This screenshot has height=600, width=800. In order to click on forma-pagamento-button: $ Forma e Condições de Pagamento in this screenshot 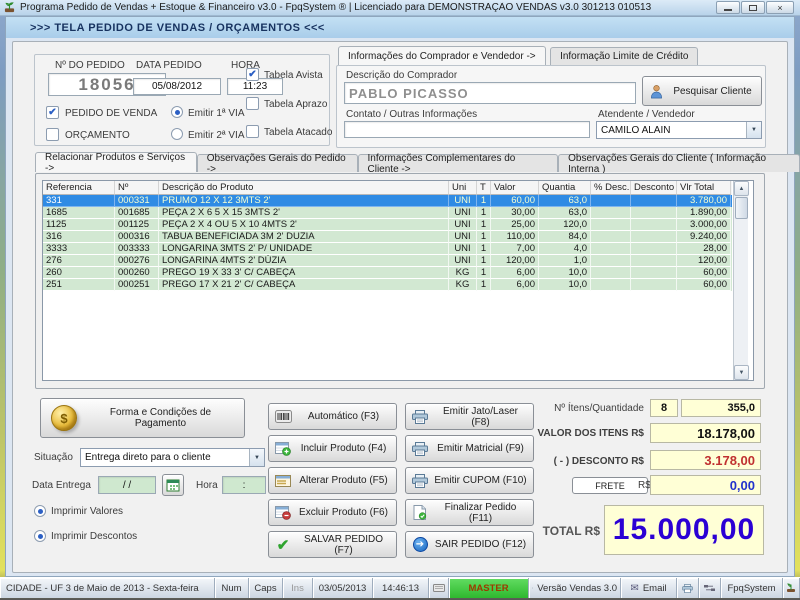, I will do `click(142, 418)`.